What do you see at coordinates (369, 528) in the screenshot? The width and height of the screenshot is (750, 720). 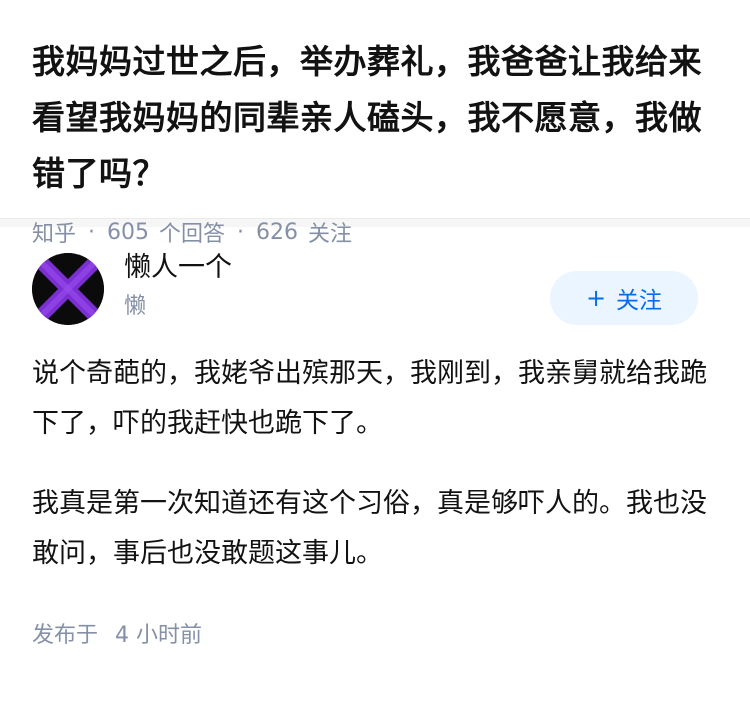 I see `answer-paragraph: 我真是第一次知道还有这个习俗，真是够吓人的。我也没敢问，事后也没敢题这事儿。` at bounding box center [369, 528].